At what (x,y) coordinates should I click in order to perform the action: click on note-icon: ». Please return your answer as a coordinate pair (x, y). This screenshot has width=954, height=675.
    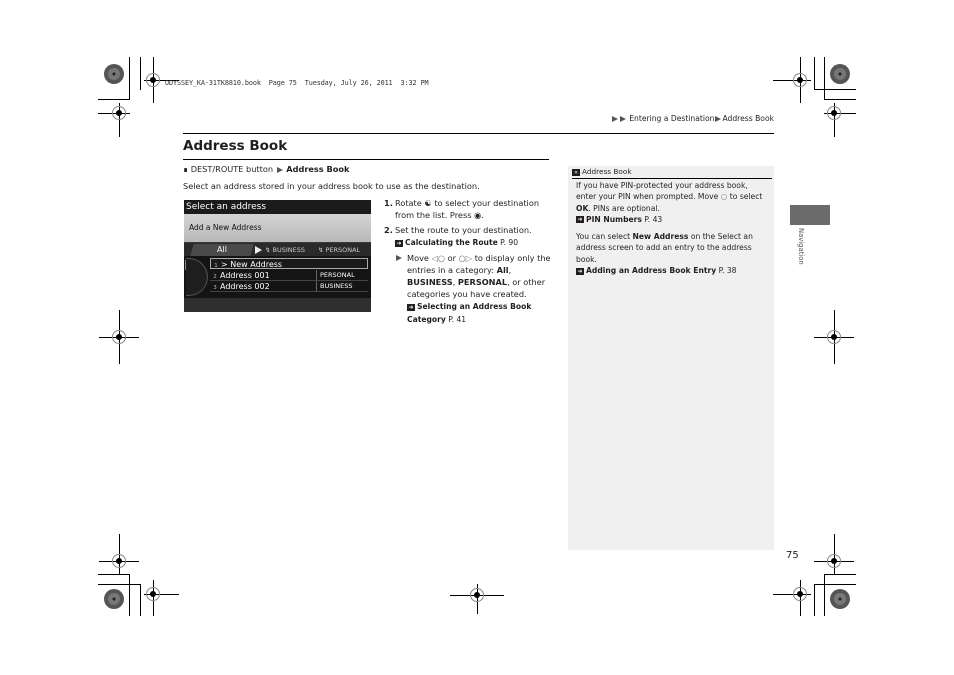
    Looking at the image, I should click on (576, 172).